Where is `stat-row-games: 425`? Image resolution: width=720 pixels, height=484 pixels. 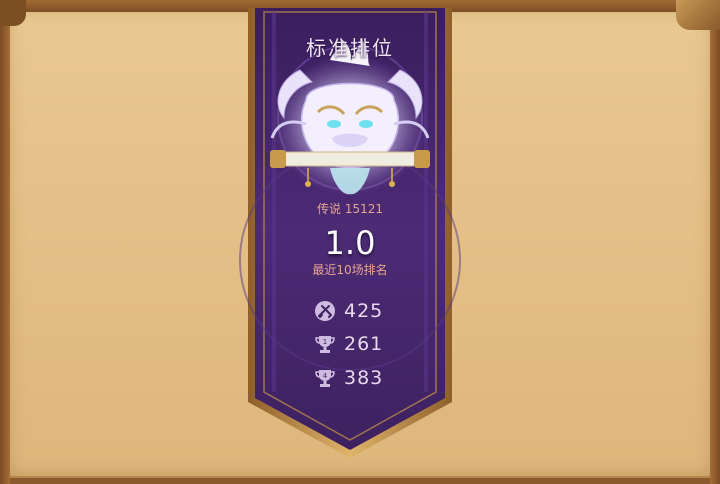 stat-row-games: 425 is located at coordinates (348, 311).